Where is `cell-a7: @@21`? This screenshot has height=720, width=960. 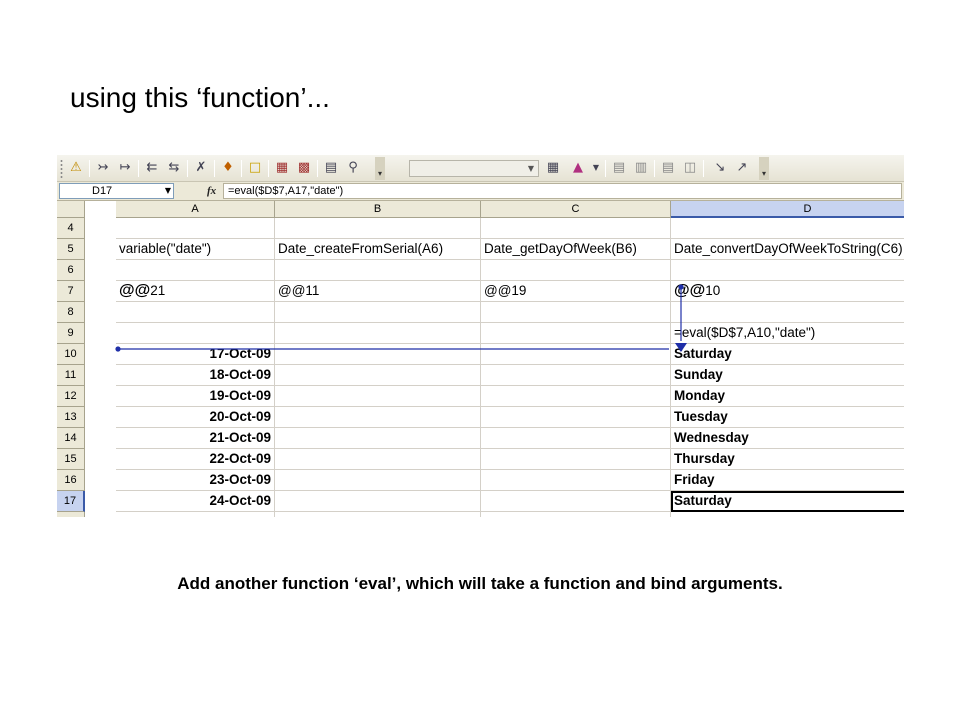
cell-a7: @@21 is located at coordinates (195, 291).